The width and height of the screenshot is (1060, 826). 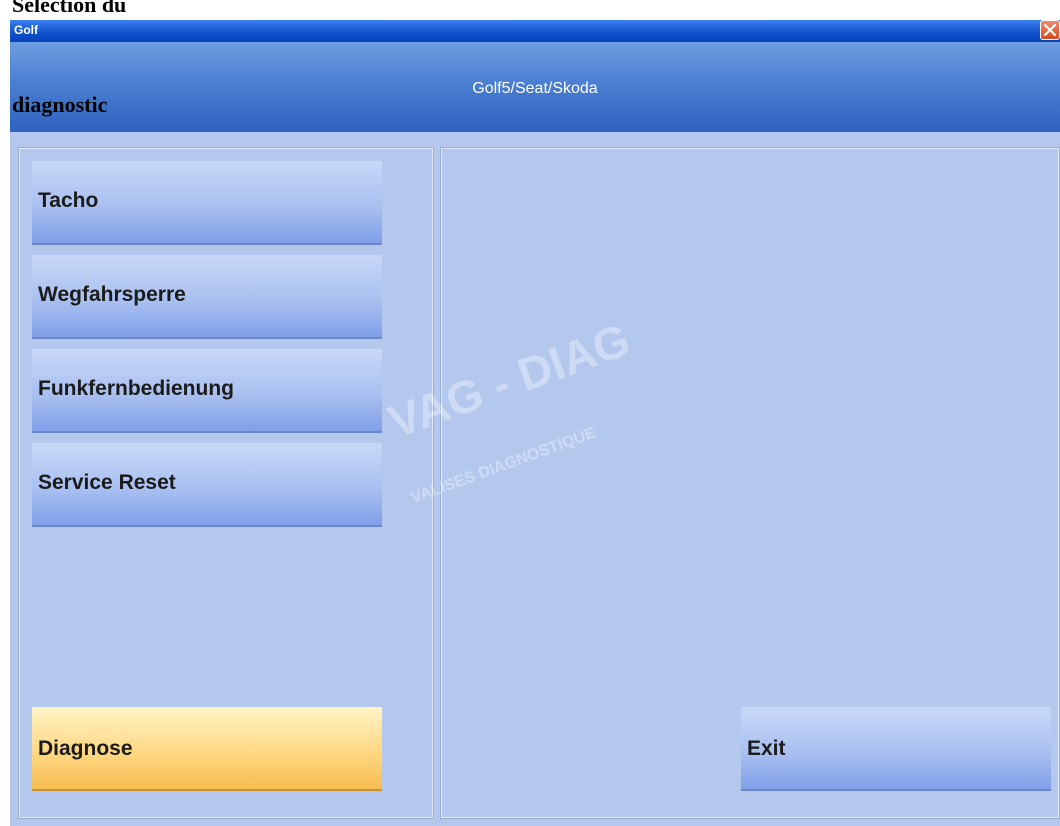 I want to click on service-reset-button: Service Reset, so click(x=207, y=485).